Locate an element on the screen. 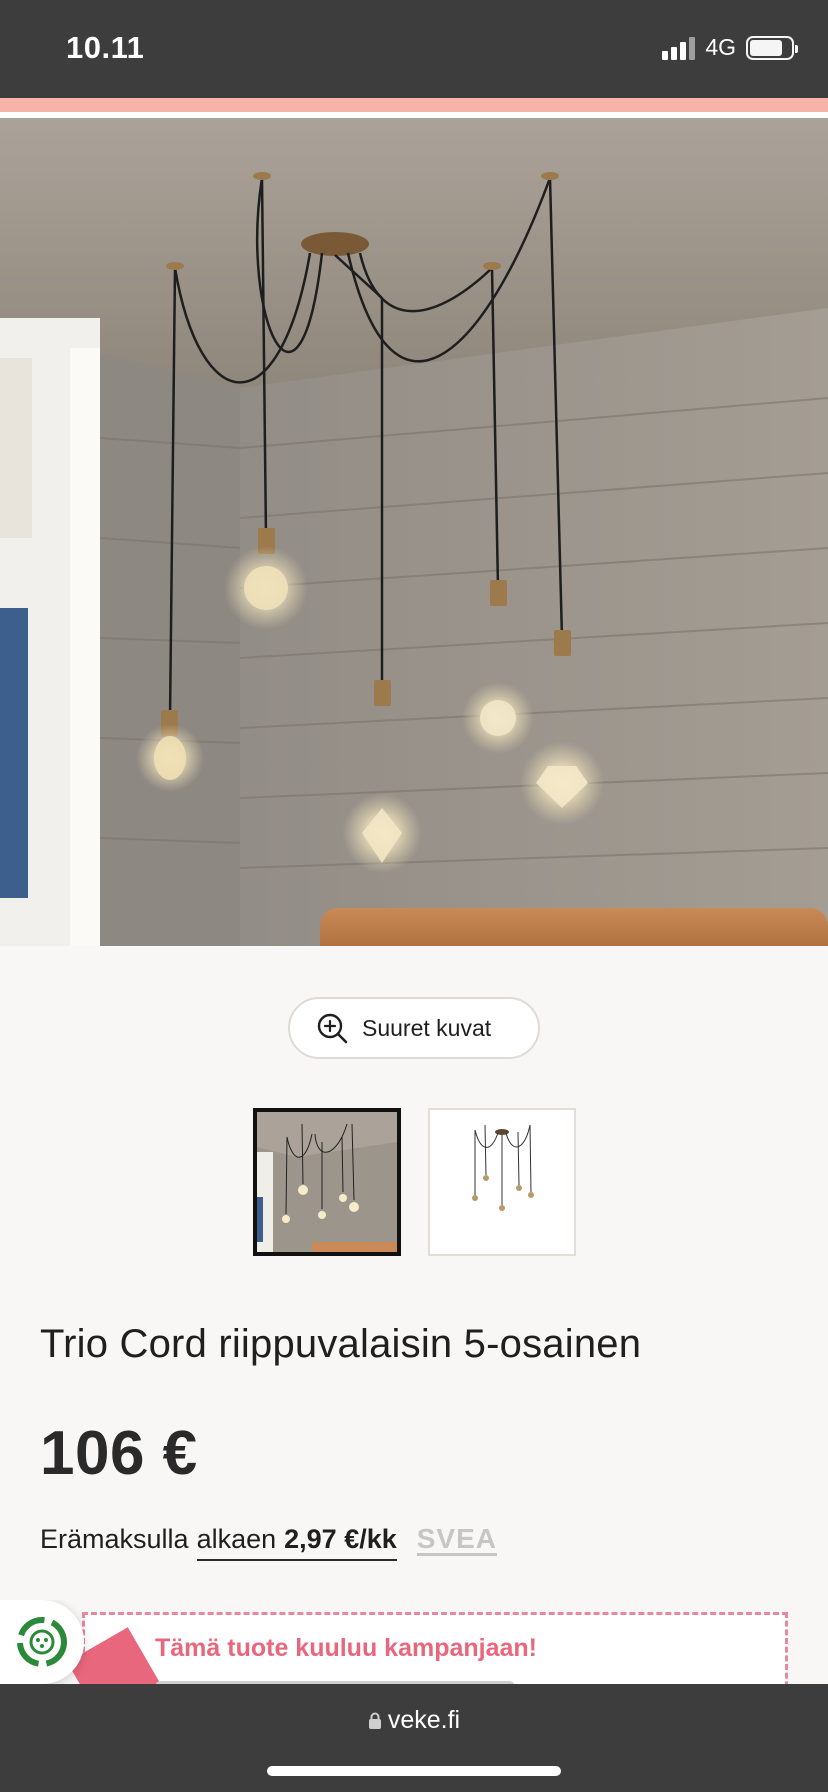  installment-amount: 2,97 €/kk is located at coordinates (340, 1539).